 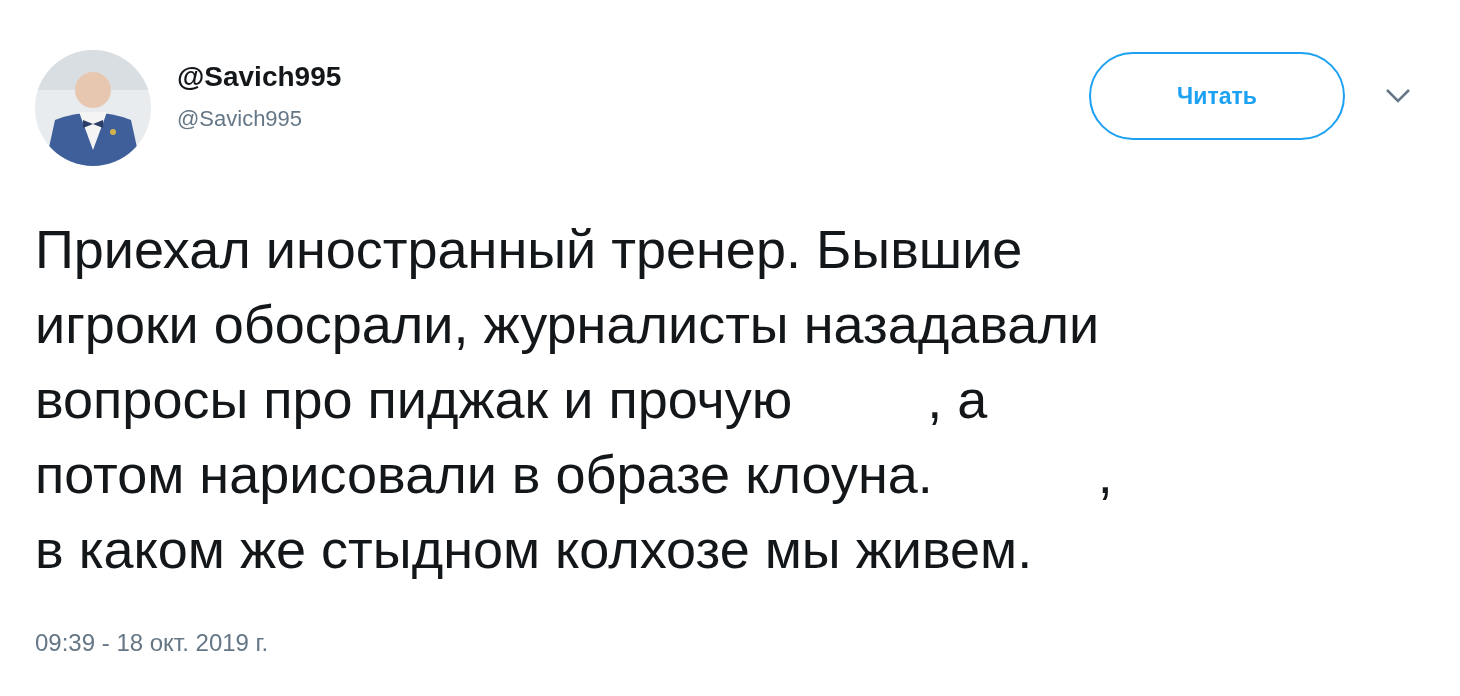 I want to click on tweet-timestamp: 09:39 - 18 окт. 2019 г., so click(x=747, y=643).